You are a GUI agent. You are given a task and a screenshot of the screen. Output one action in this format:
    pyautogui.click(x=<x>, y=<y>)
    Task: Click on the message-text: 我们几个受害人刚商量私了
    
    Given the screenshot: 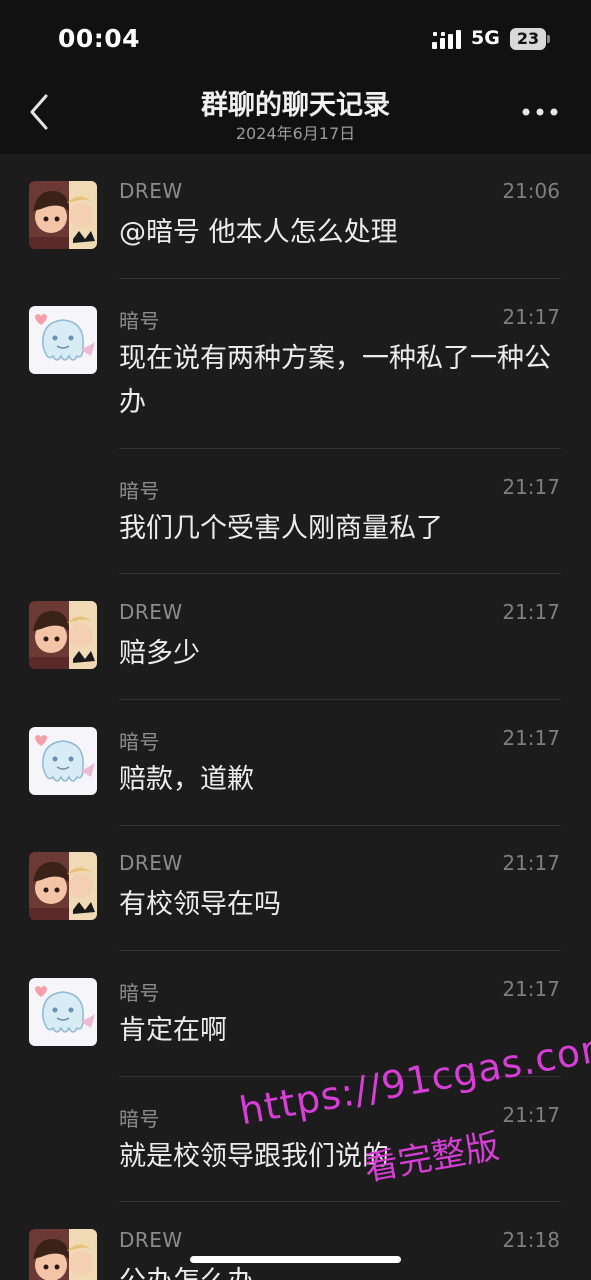 What is the action you would take?
    pyautogui.click(x=281, y=528)
    